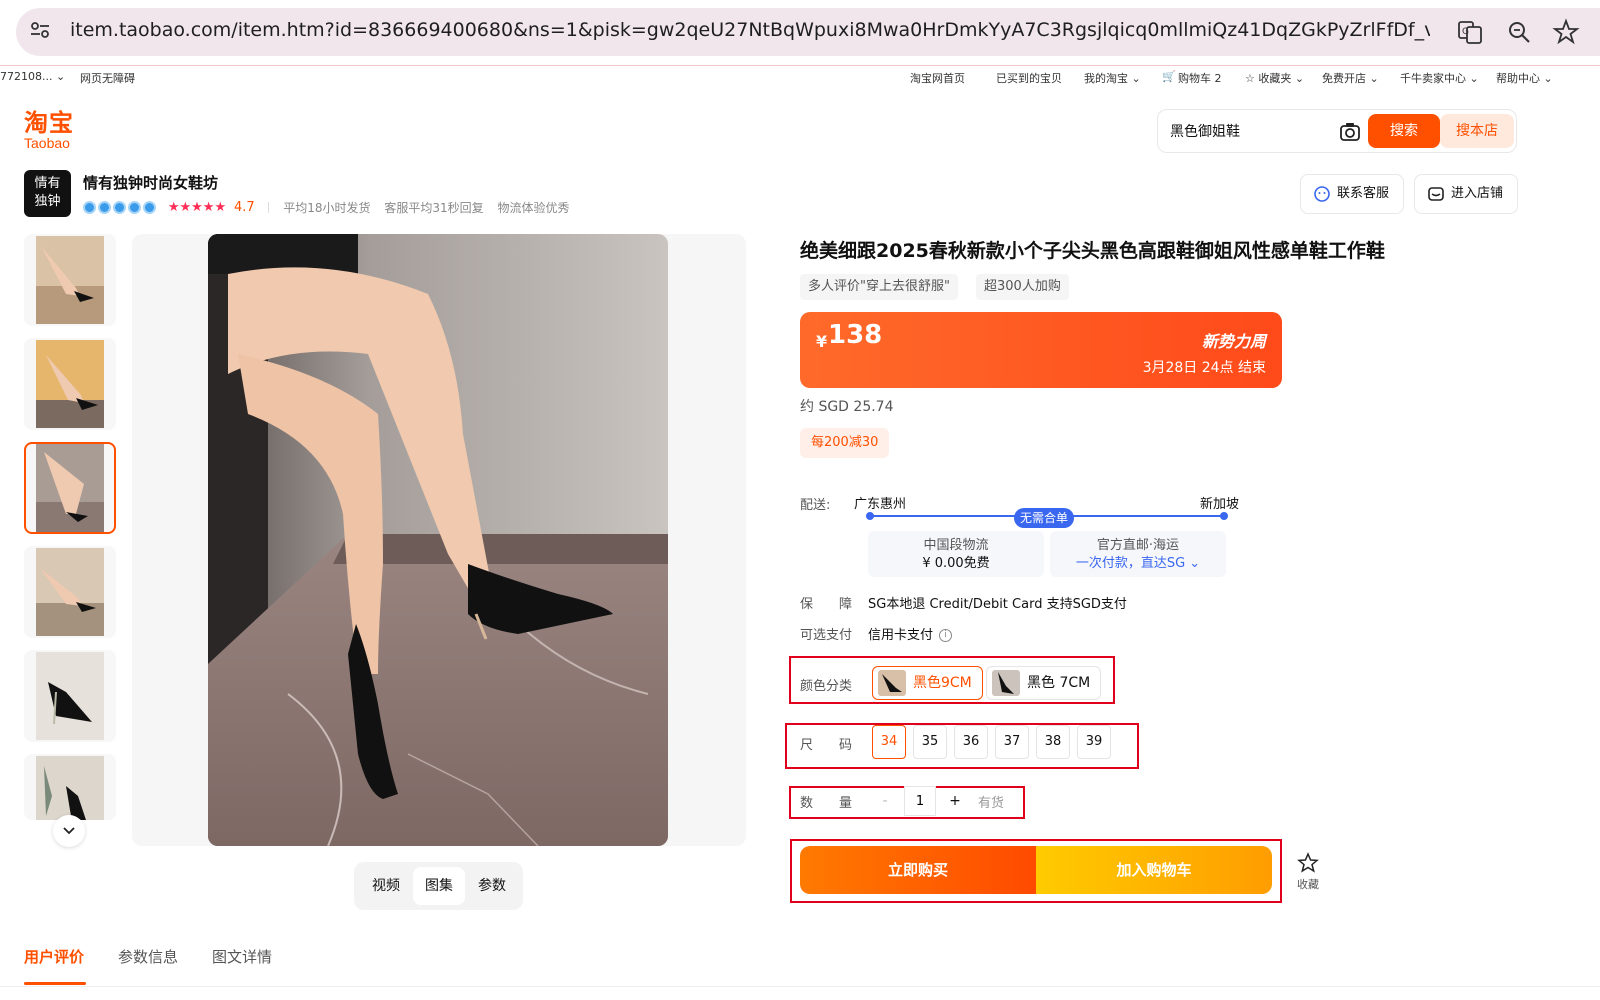 This screenshot has width=1600, height=1000. Describe the element at coordinates (927, 683) in the screenshot. I see `color-option-selected: 黑色9CM` at that location.